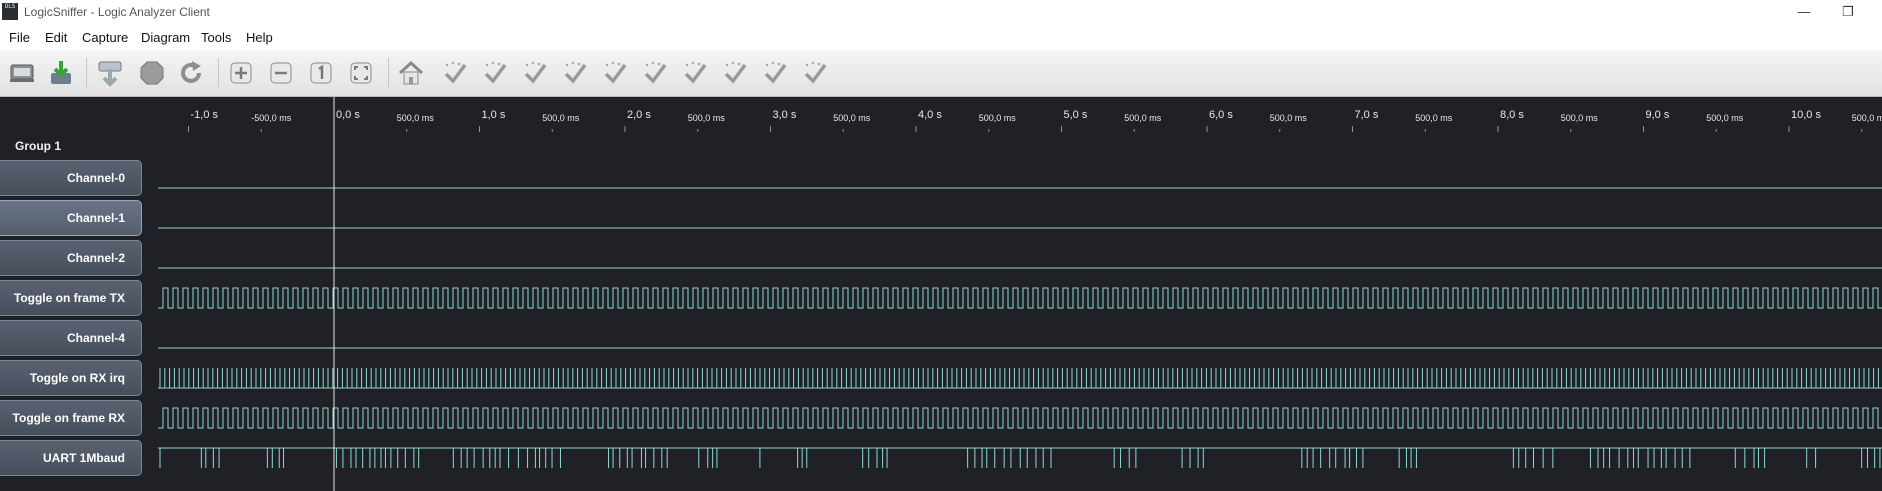  Describe the element at coordinates (22, 73) in the screenshot. I see `capture-device-icon` at that location.